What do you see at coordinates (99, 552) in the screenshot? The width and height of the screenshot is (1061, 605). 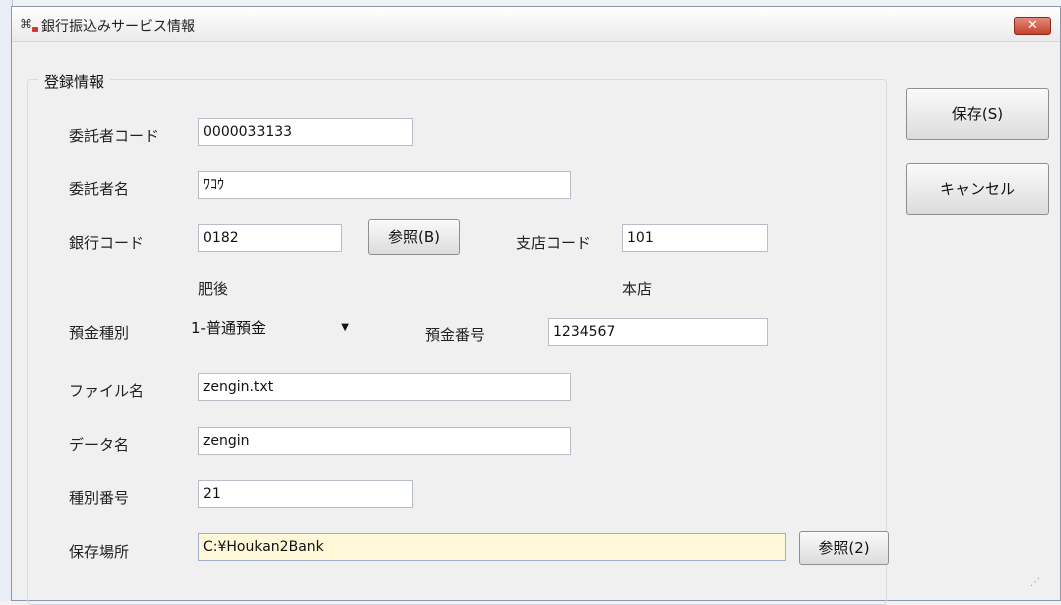 I see `save-location-label: 保存場所` at bounding box center [99, 552].